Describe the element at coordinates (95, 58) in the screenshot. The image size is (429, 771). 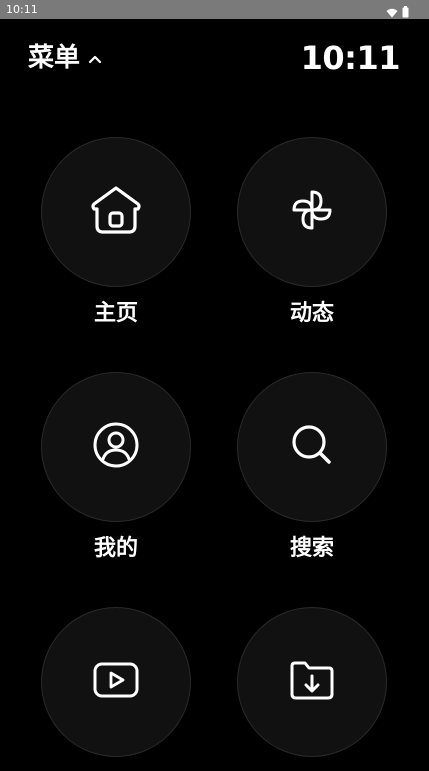
I see `chevron-up-icon` at that location.